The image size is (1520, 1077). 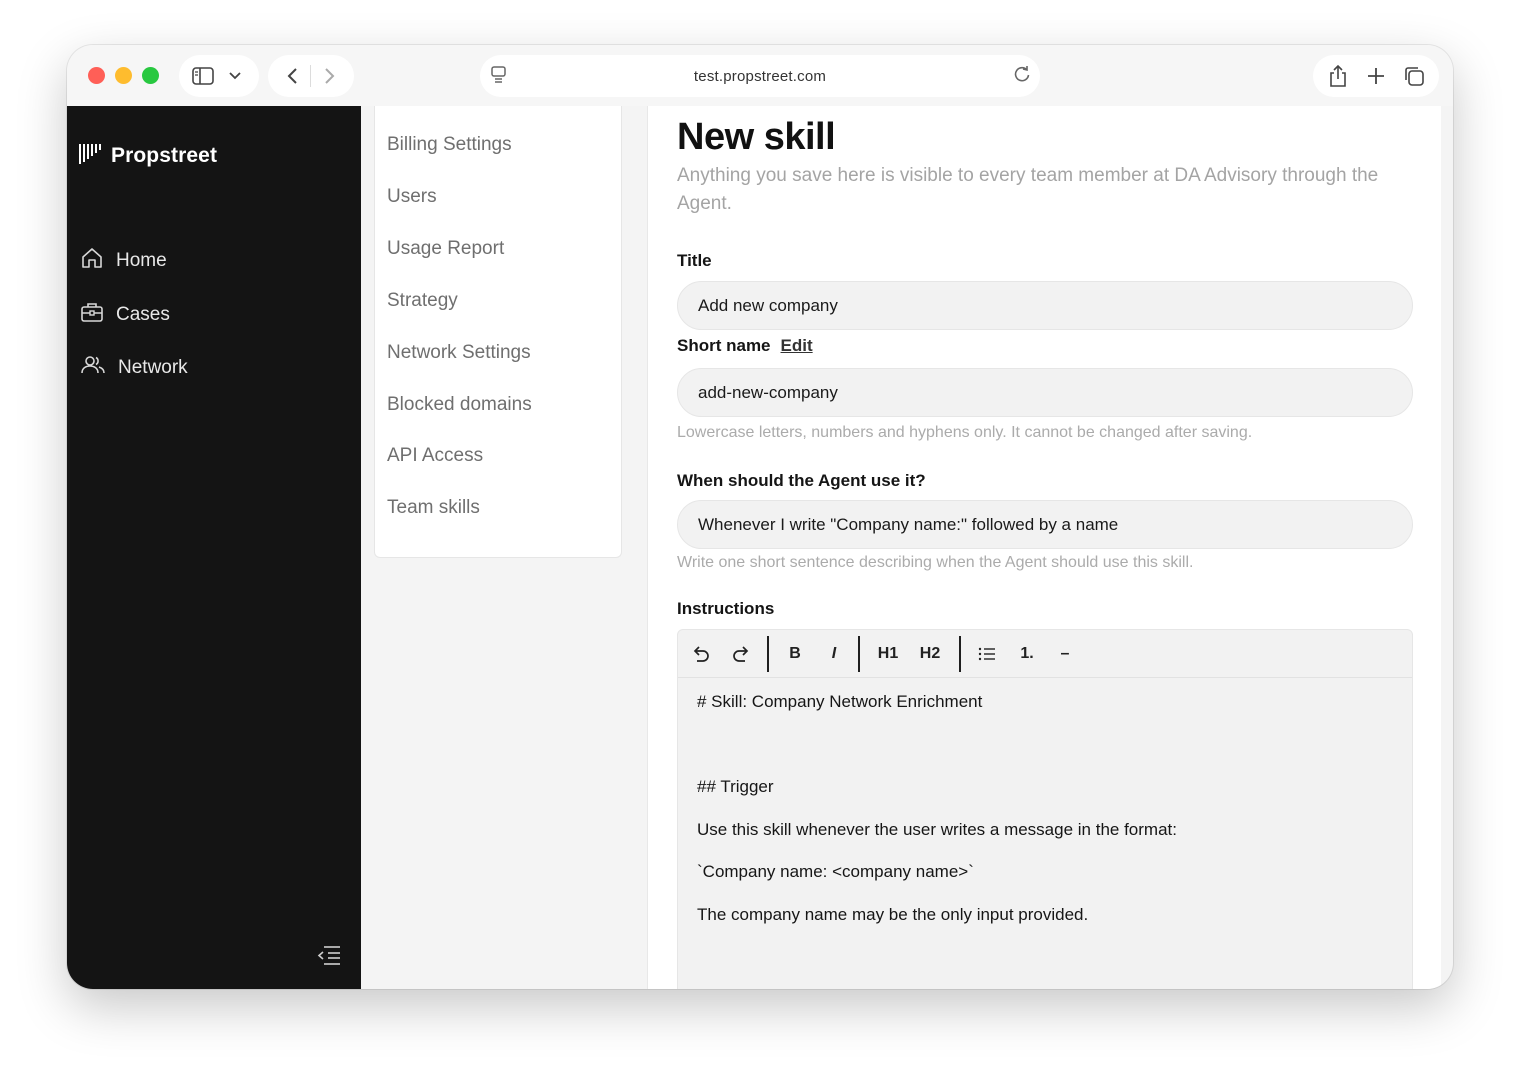 What do you see at coordinates (735, 786) in the screenshot?
I see `editor-line: ## Trigger` at bounding box center [735, 786].